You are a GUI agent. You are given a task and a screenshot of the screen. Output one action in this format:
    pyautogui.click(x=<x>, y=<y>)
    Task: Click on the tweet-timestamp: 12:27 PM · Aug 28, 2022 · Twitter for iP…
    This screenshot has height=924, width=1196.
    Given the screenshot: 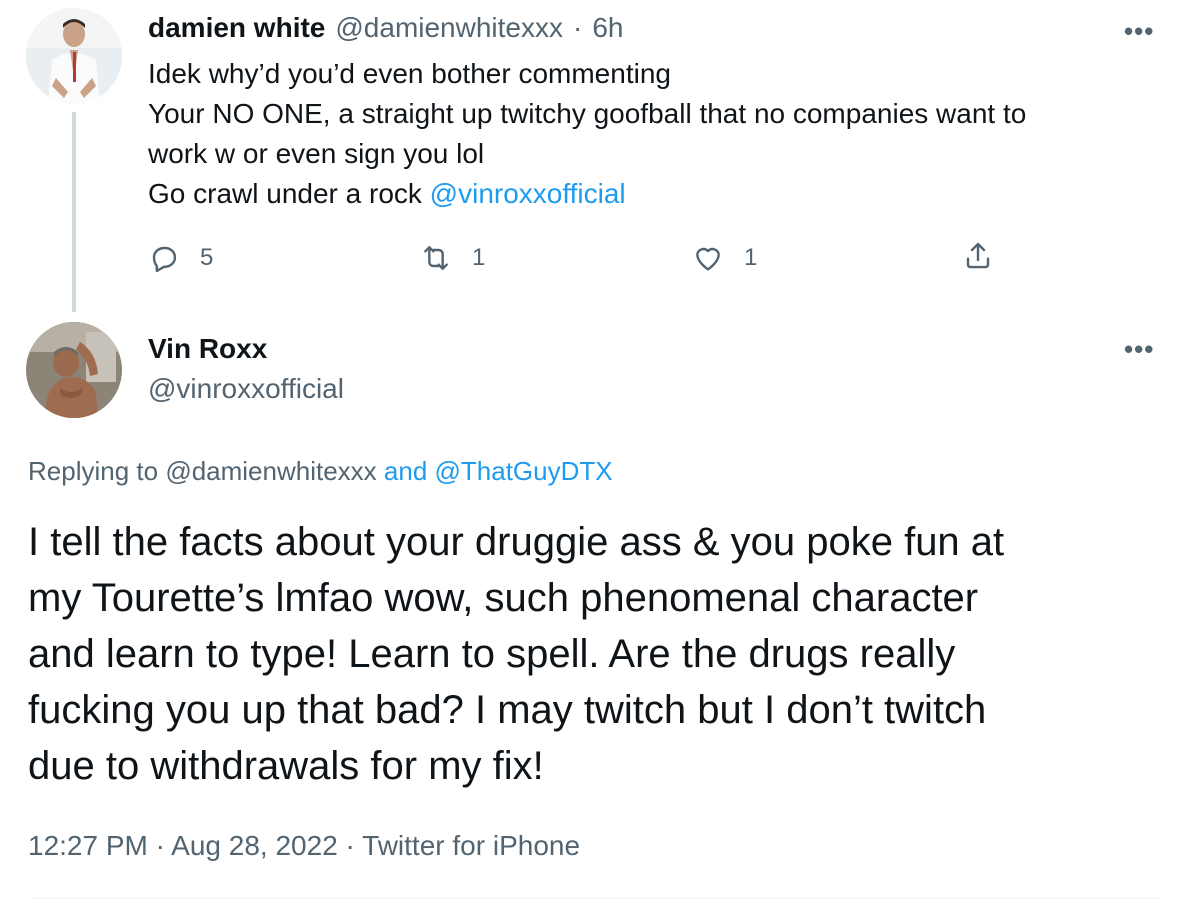 What is the action you would take?
    pyautogui.click(x=304, y=846)
    